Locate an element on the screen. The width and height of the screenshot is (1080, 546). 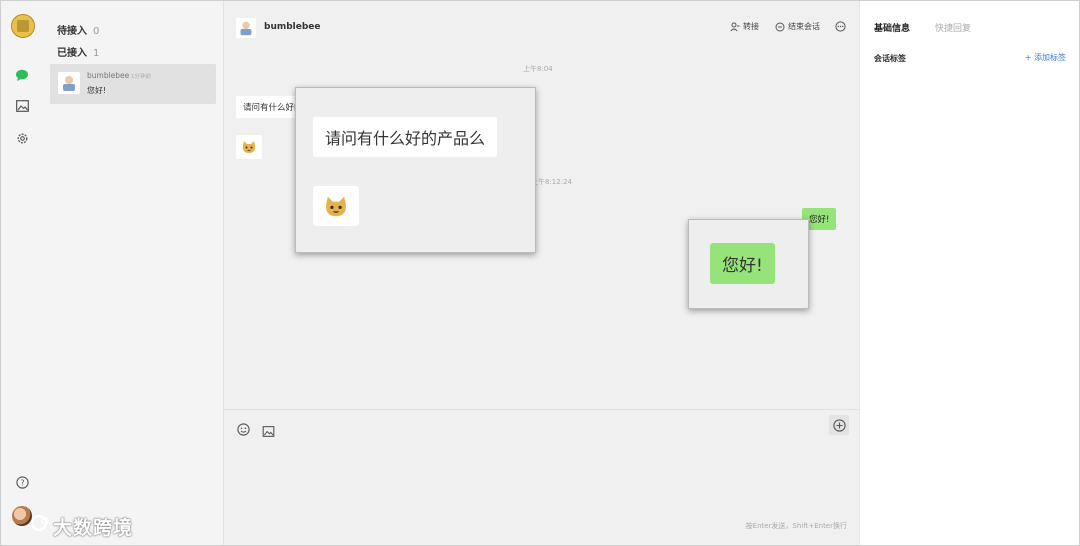
end-session-label: 结束会话 is located at coordinates (804, 26).